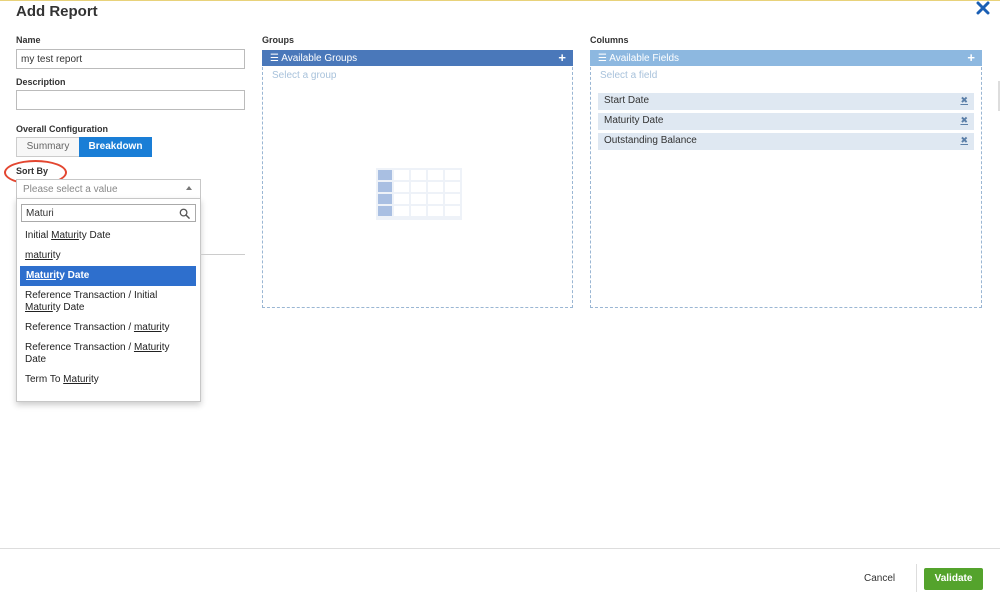 This screenshot has width=1000, height=598. Describe the element at coordinates (189, 188) in the screenshot. I see `caret-up-icon` at that location.